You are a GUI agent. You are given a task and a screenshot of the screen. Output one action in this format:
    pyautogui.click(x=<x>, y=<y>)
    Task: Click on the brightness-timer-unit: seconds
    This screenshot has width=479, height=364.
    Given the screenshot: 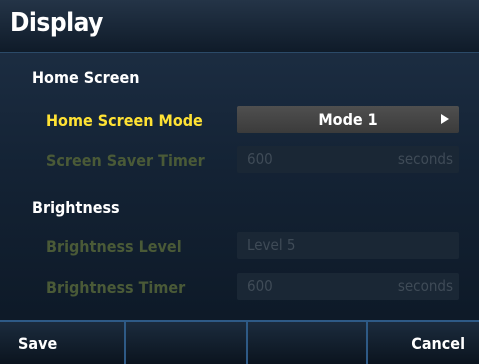 What is the action you would take?
    pyautogui.click(x=425, y=286)
    